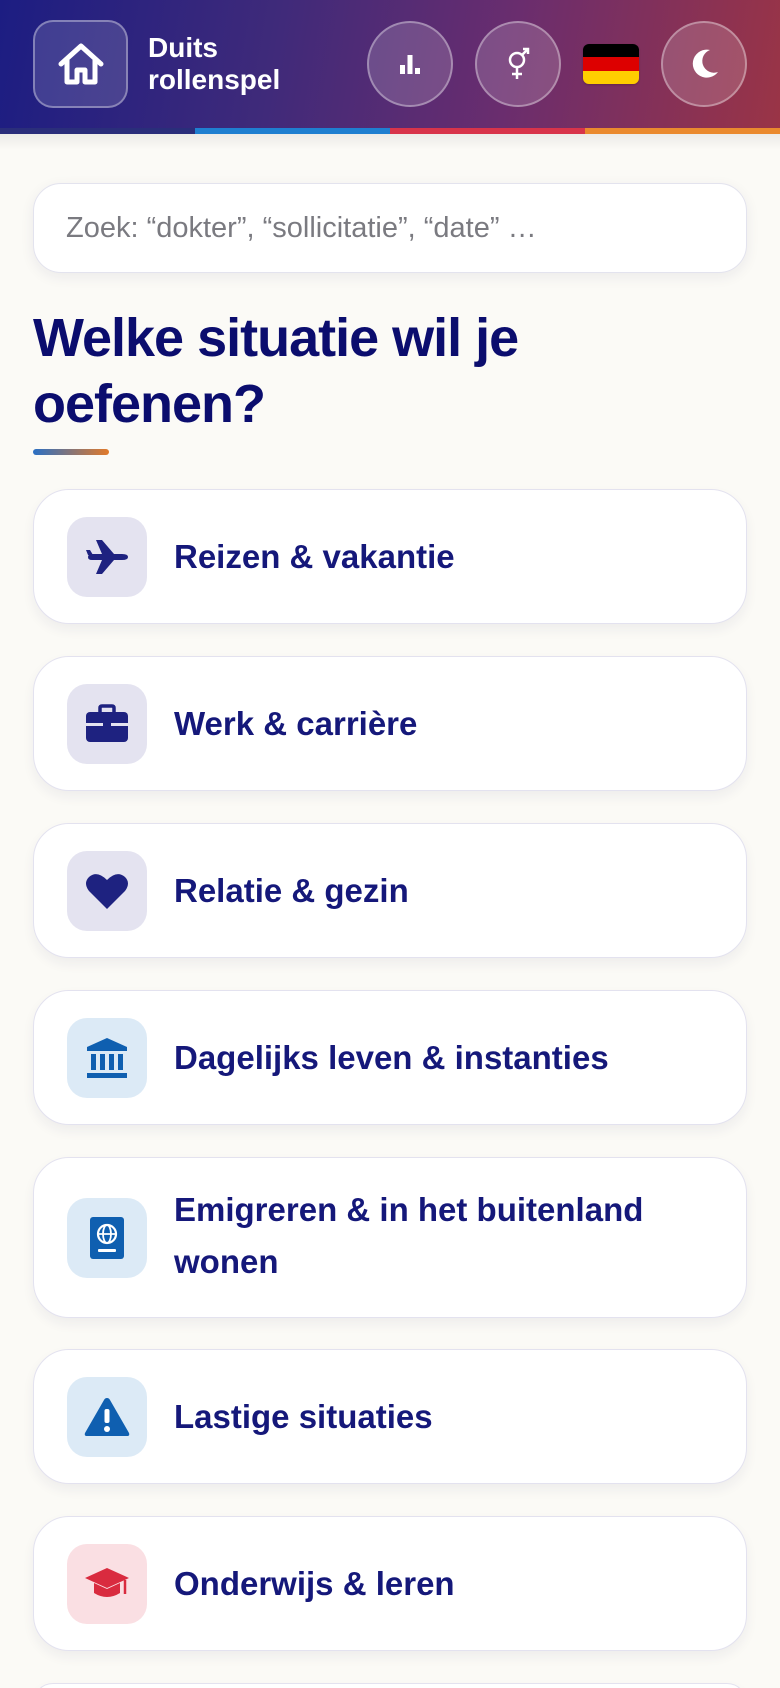 The width and height of the screenshot is (780, 1688). What do you see at coordinates (296, 723) in the screenshot?
I see `category-label: Werk & carrière` at bounding box center [296, 723].